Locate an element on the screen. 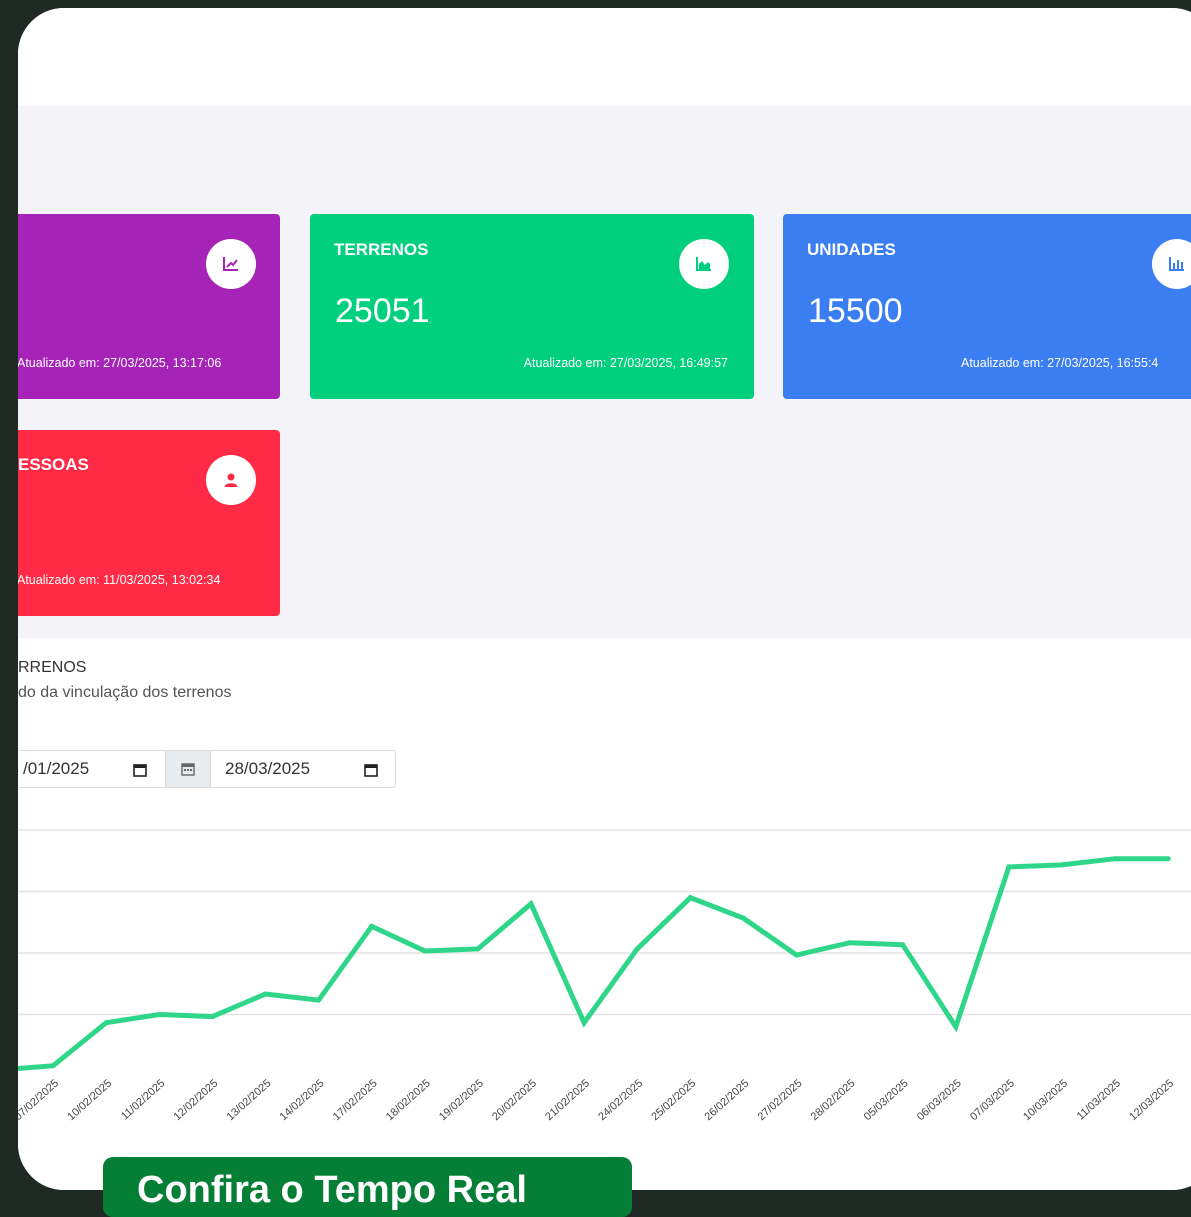 Image resolution: width=1191 pixels, height=1217 pixels. stat-card-updated: Atualizado em: 11/03/2025, 13:02:34 is located at coordinates (119, 580).